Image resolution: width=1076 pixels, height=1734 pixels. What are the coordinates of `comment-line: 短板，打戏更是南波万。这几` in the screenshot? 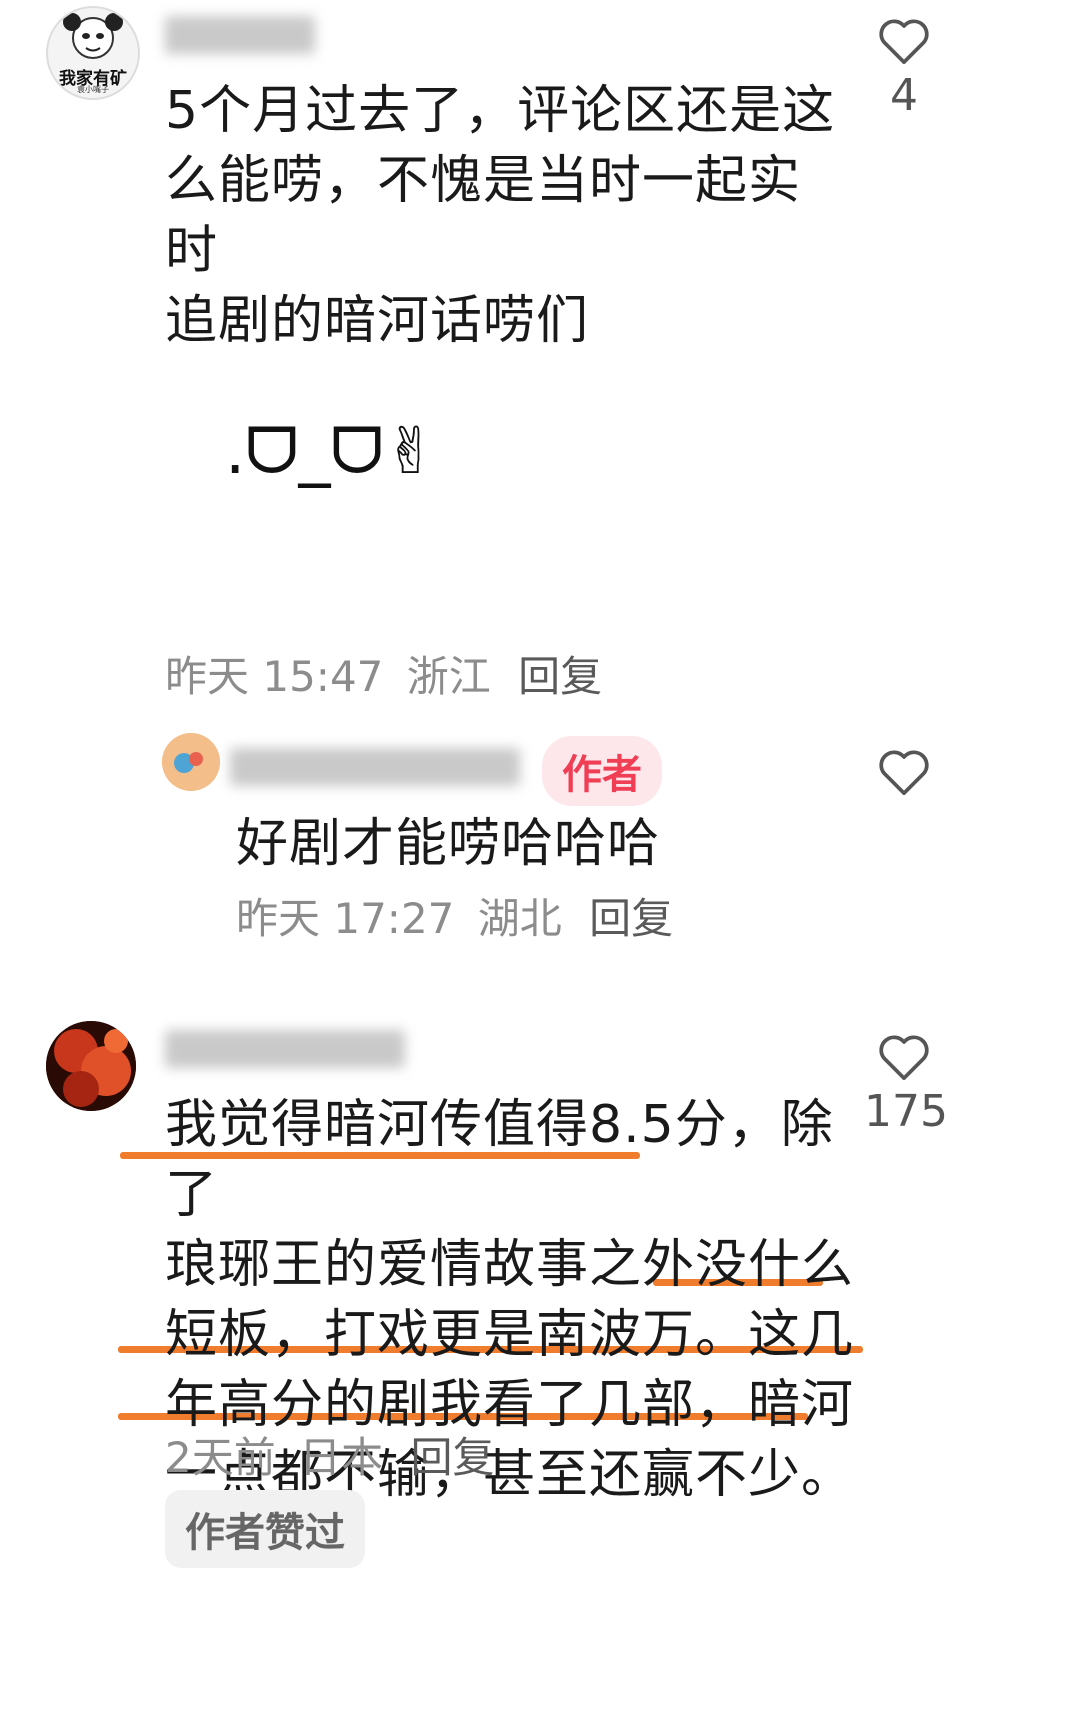 It's located at (510, 1335).